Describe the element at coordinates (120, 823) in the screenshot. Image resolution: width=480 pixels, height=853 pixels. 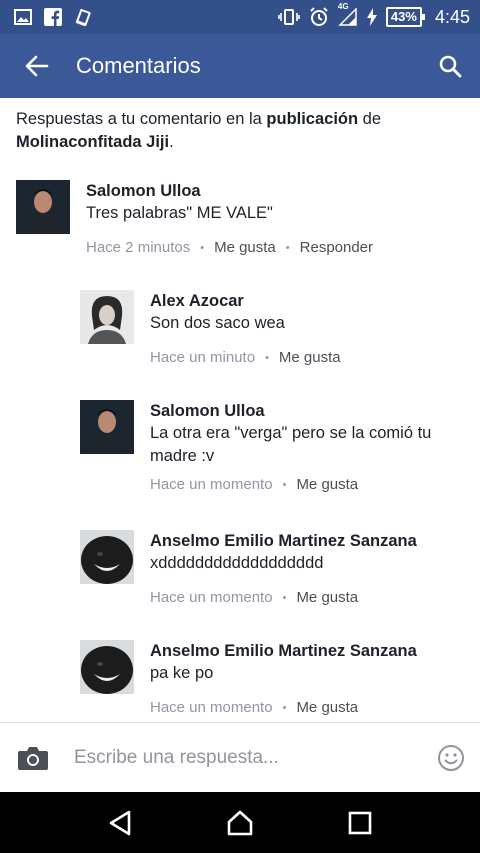
I see `nav-back-icon` at that location.